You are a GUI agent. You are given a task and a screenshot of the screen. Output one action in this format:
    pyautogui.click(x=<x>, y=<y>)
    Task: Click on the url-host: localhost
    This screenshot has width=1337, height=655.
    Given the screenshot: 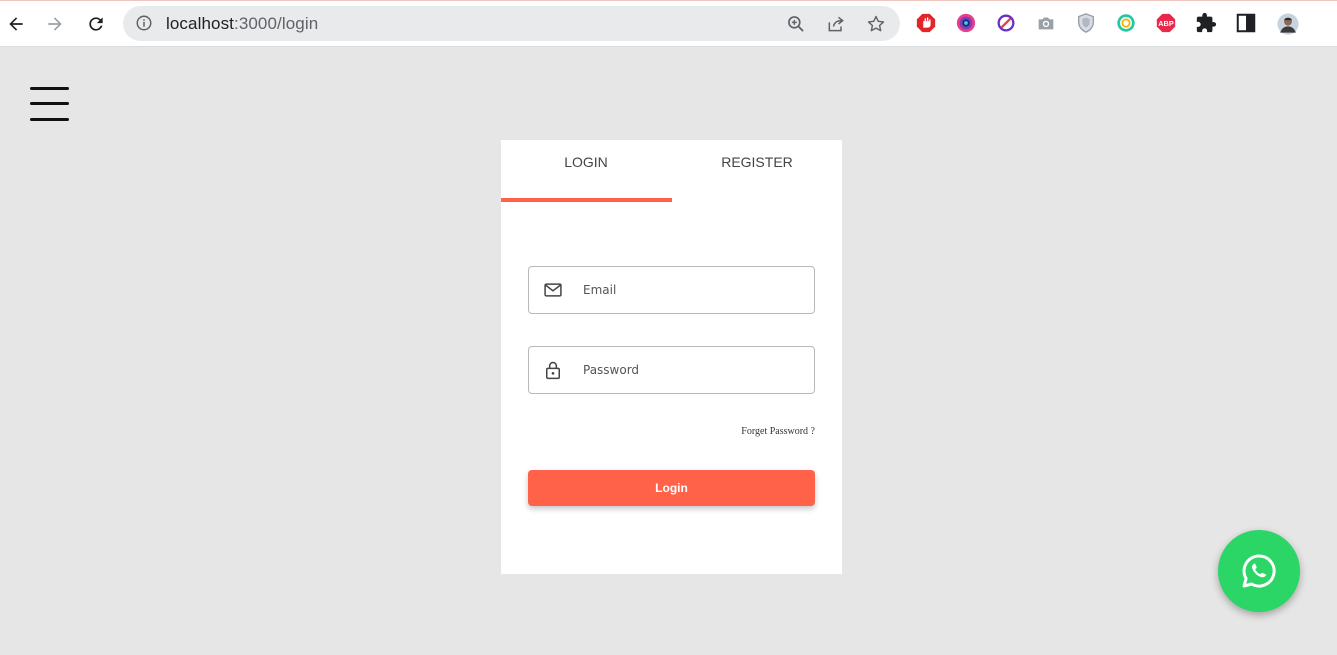 What is the action you would take?
    pyautogui.click(x=200, y=23)
    